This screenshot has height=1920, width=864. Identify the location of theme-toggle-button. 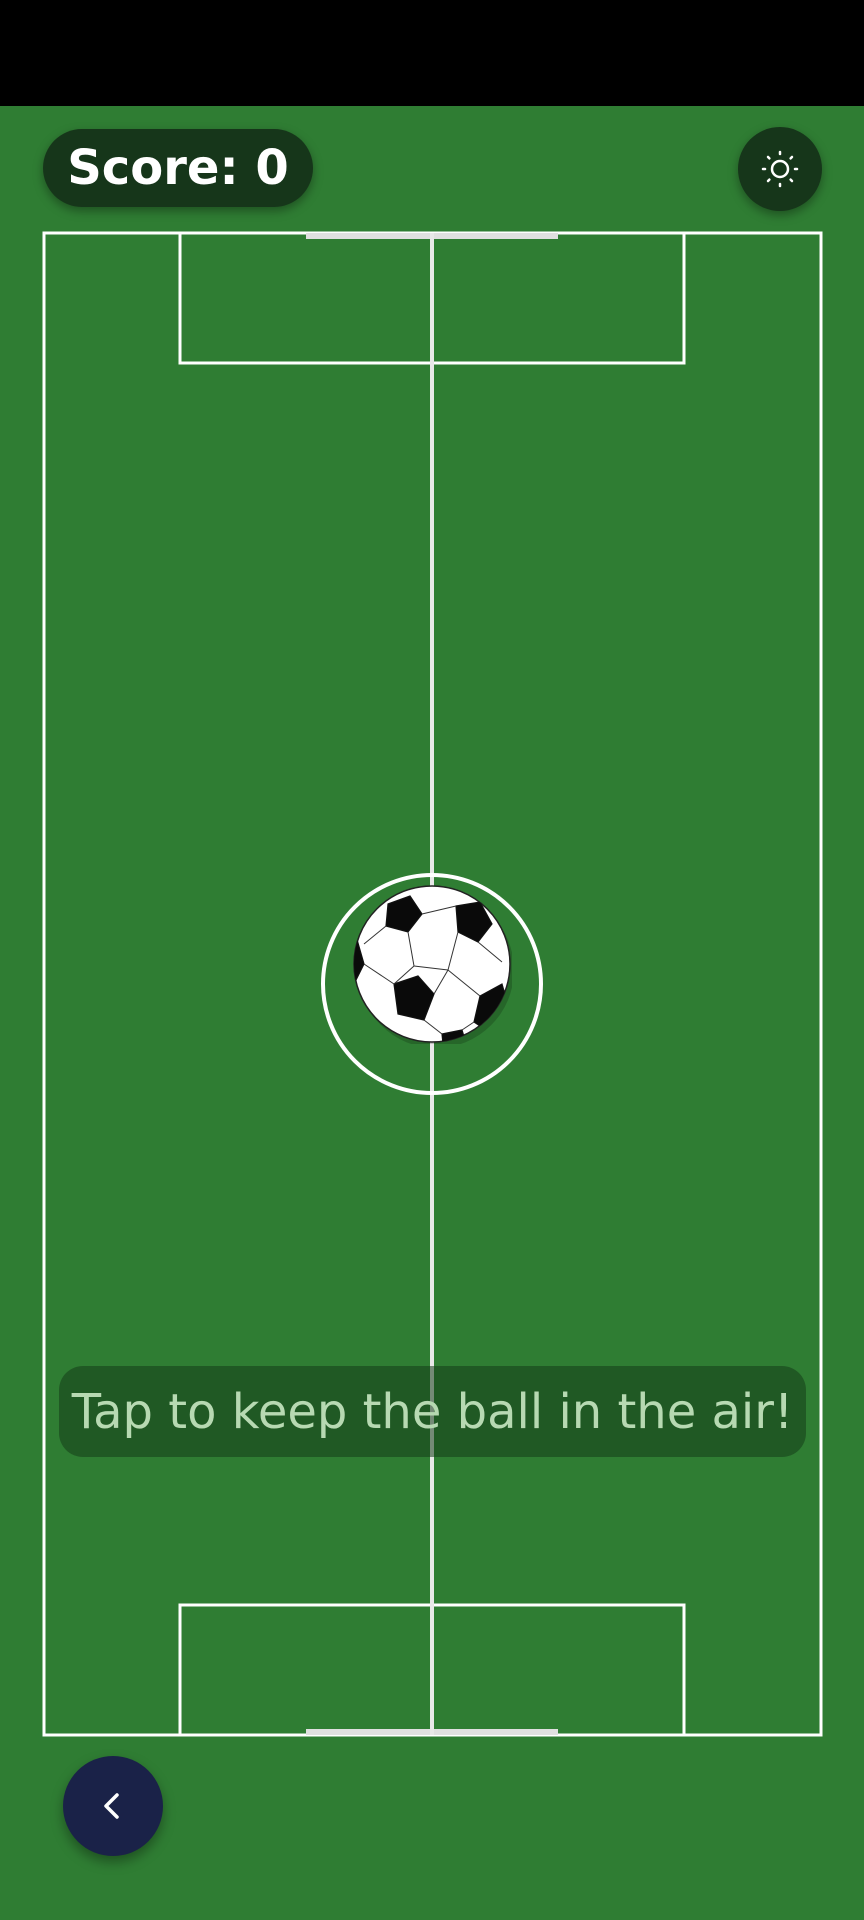
(780, 169).